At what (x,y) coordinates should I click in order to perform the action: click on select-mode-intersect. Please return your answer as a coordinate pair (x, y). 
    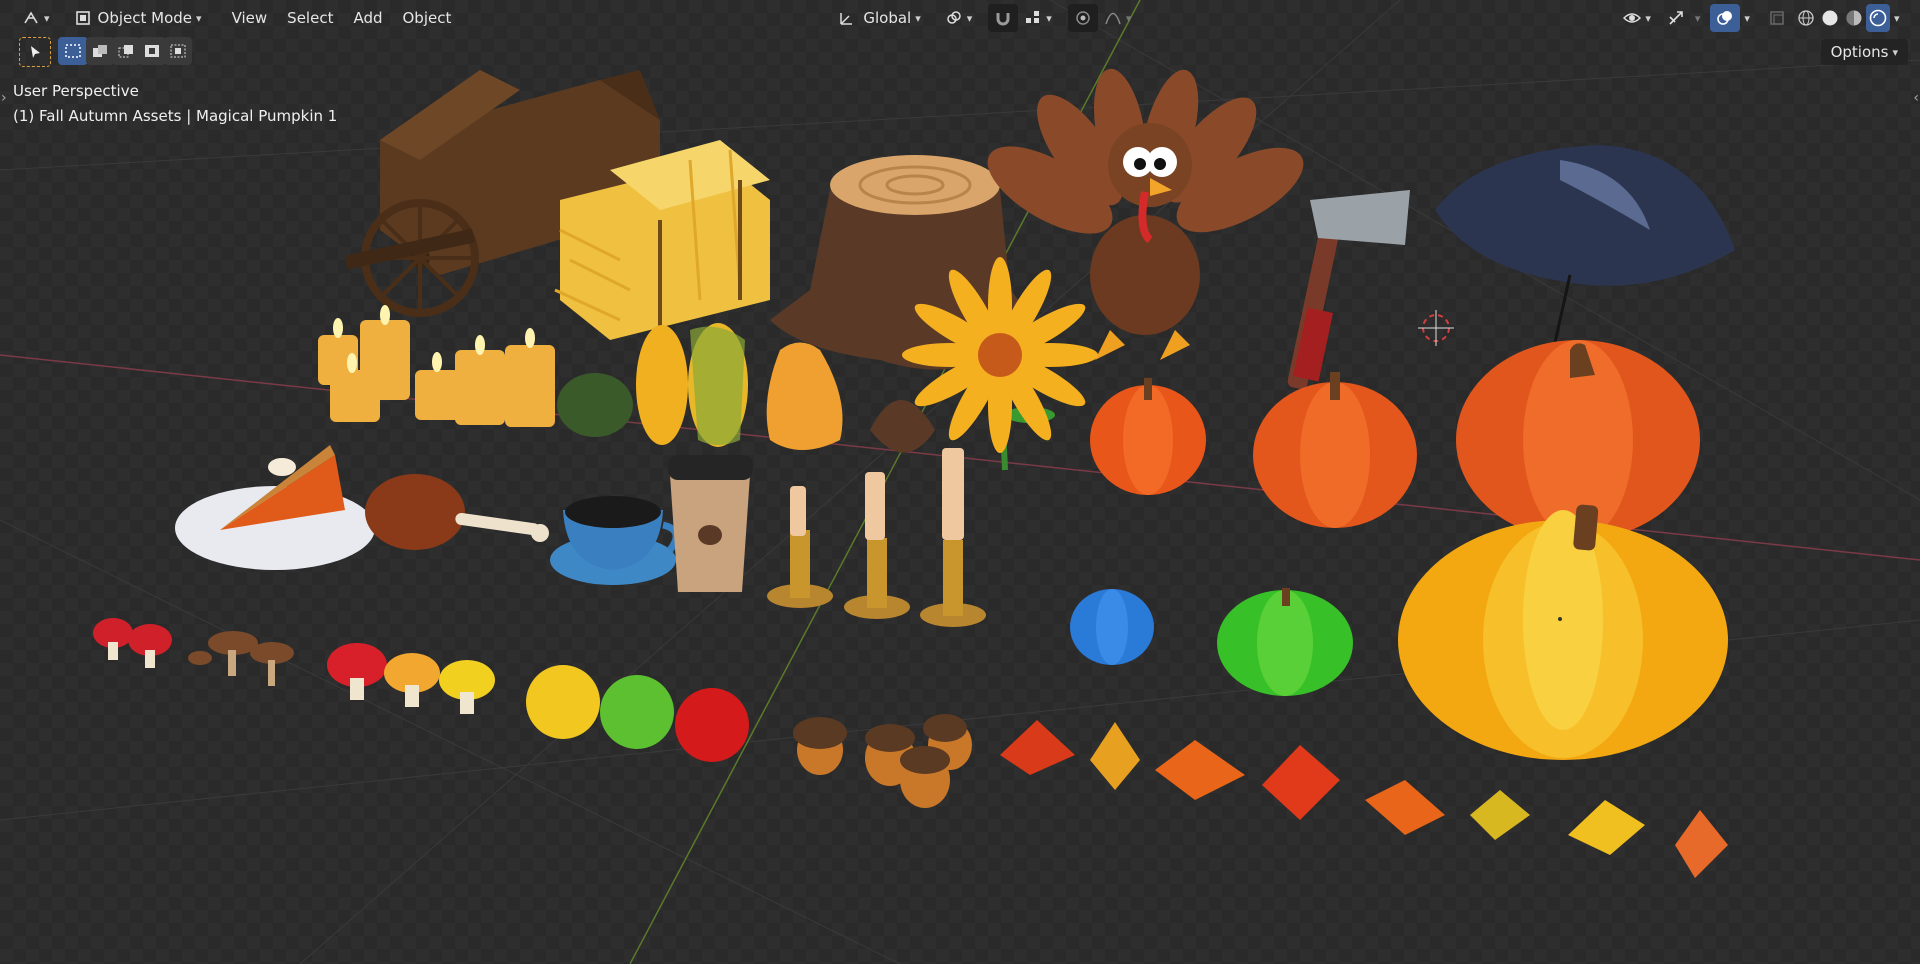
    Looking at the image, I should click on (178, 51).